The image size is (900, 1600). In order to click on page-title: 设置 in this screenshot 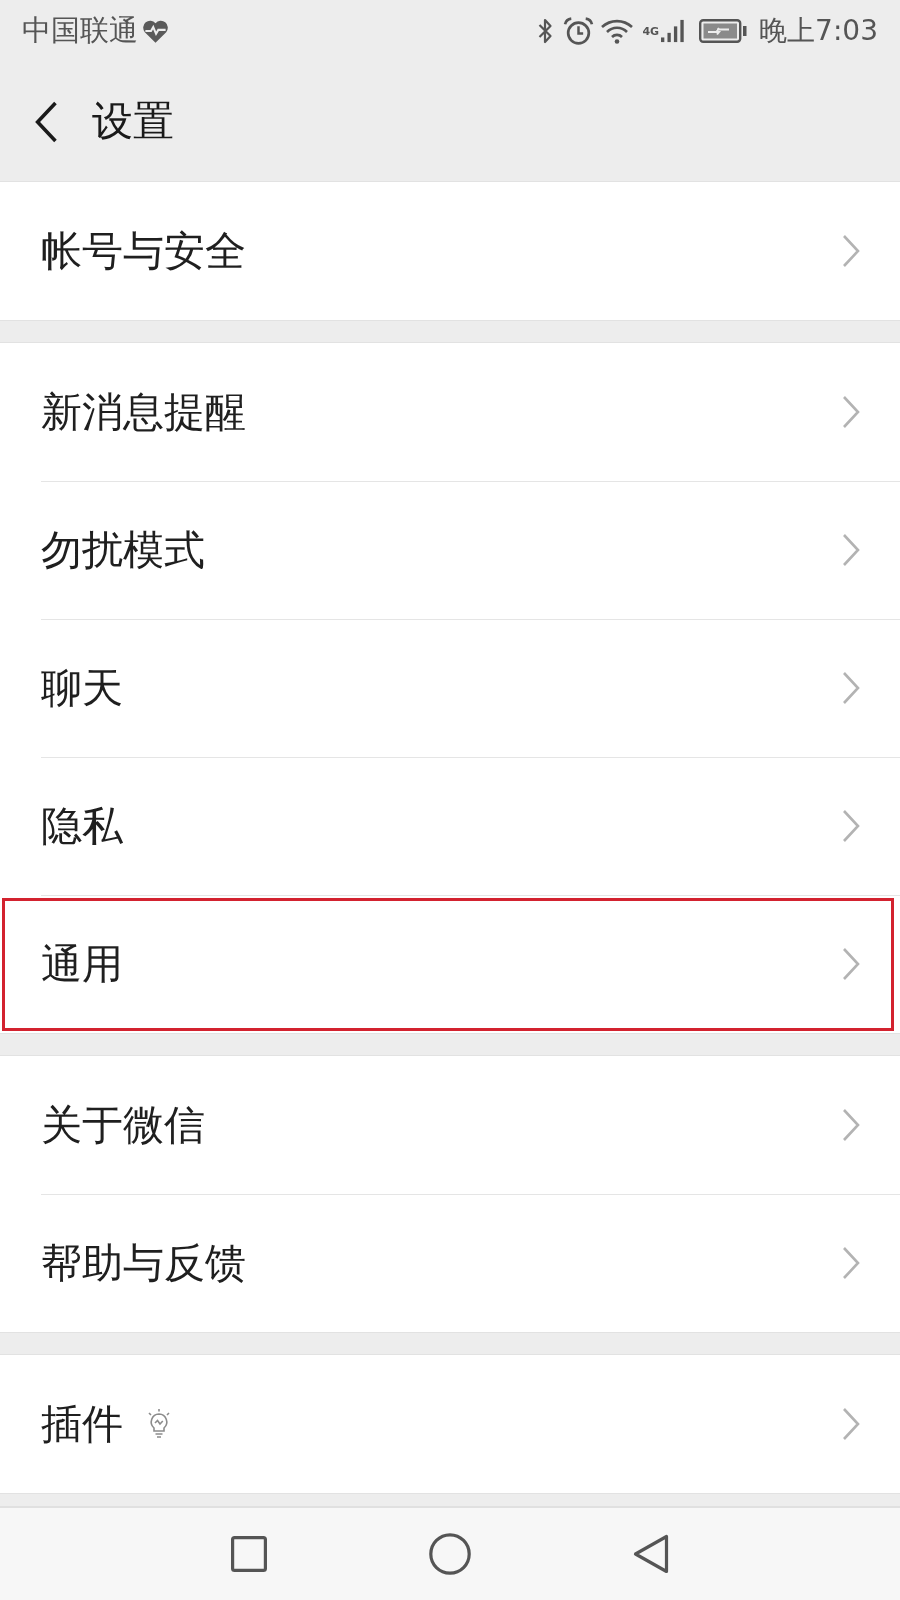, I will do `click(133, 121)`.